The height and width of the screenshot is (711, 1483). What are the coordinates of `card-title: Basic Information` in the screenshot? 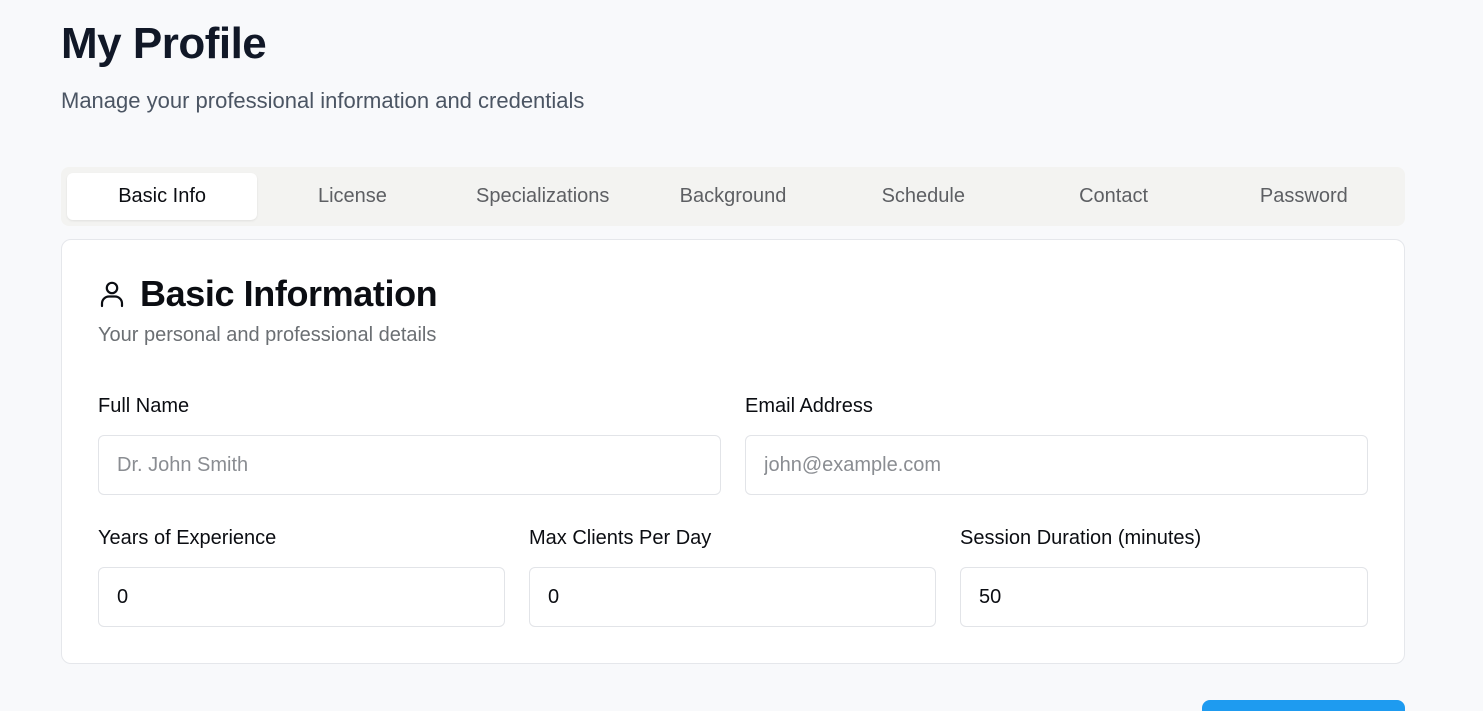 It's located at (289, 293).